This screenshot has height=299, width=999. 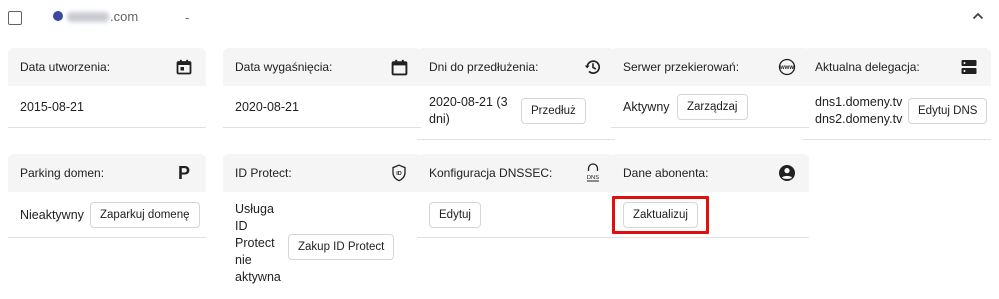 I want to click on card-body: Nieaktywny Zaparkuj domenę, so click(x=107, y=215).